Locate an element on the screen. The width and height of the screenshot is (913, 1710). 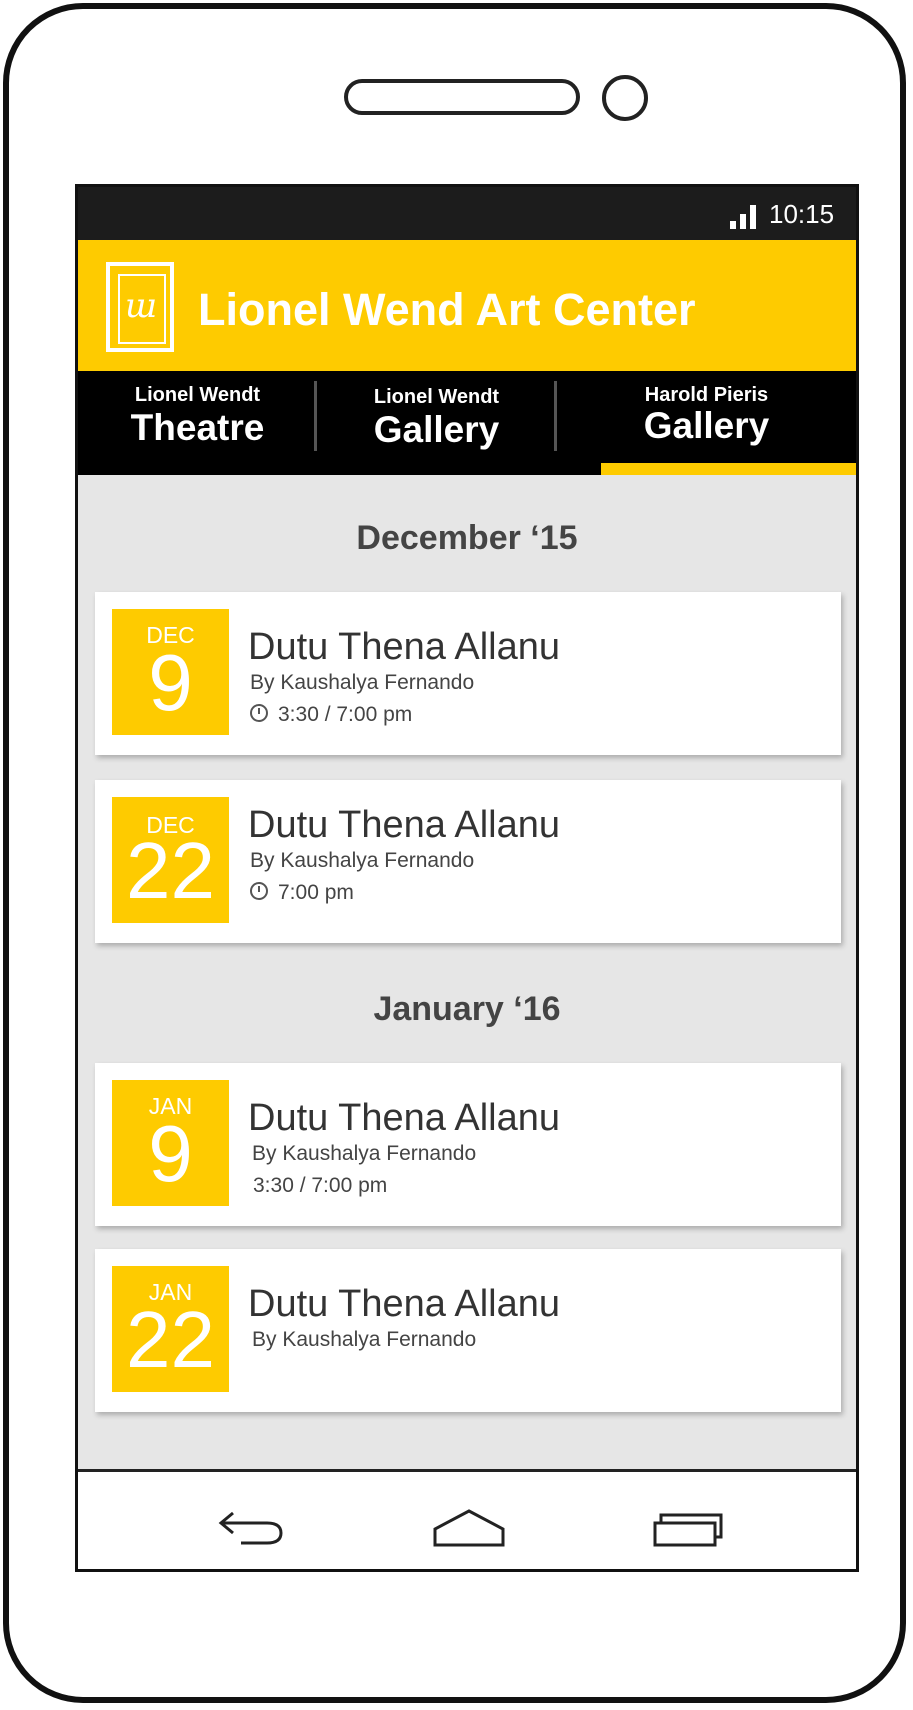
lionel-wendt-logo-icon: ɯ is located at coordinates (140, 307).